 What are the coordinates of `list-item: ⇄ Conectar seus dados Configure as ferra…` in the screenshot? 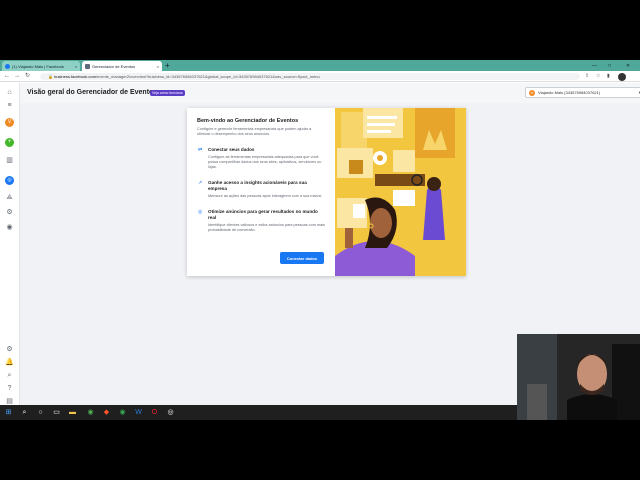 It's located at (261, 158).